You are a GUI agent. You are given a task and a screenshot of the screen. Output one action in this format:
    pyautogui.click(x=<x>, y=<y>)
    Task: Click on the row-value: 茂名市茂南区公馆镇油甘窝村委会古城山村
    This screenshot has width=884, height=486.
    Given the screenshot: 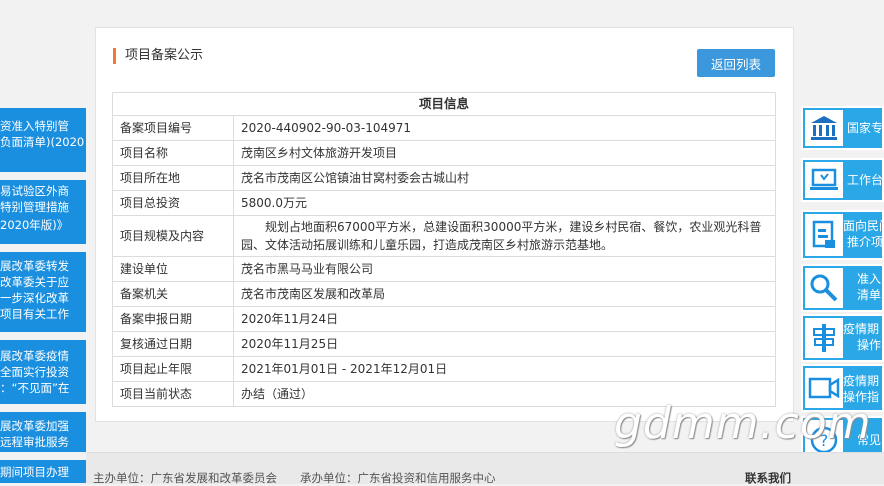 What is the action you would take?
    pyautogui.click(x=504, y=178)
    